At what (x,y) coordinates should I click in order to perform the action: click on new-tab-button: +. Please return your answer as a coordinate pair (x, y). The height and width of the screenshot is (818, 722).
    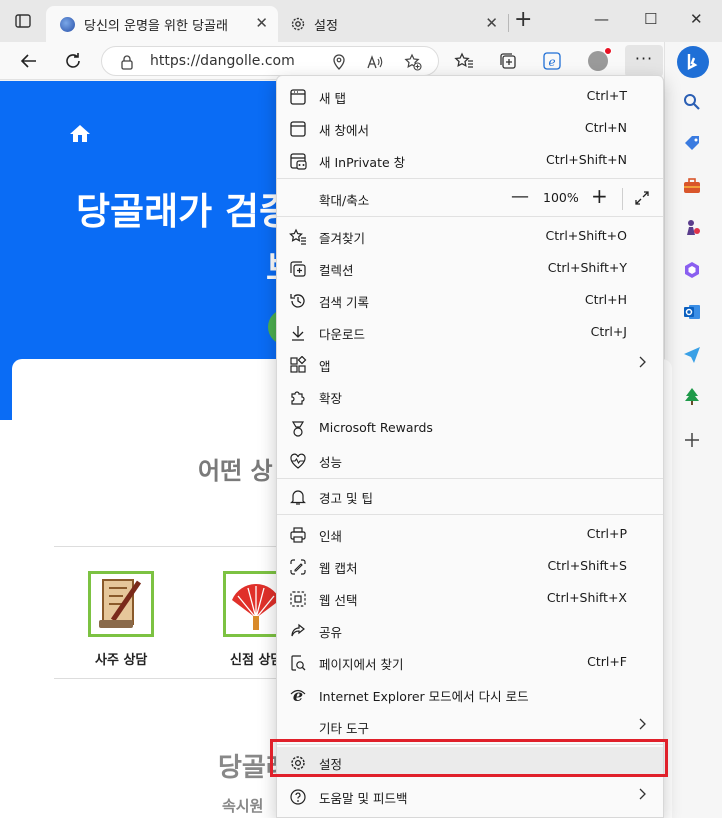
    Looking at the image, I should click on (523, 20).